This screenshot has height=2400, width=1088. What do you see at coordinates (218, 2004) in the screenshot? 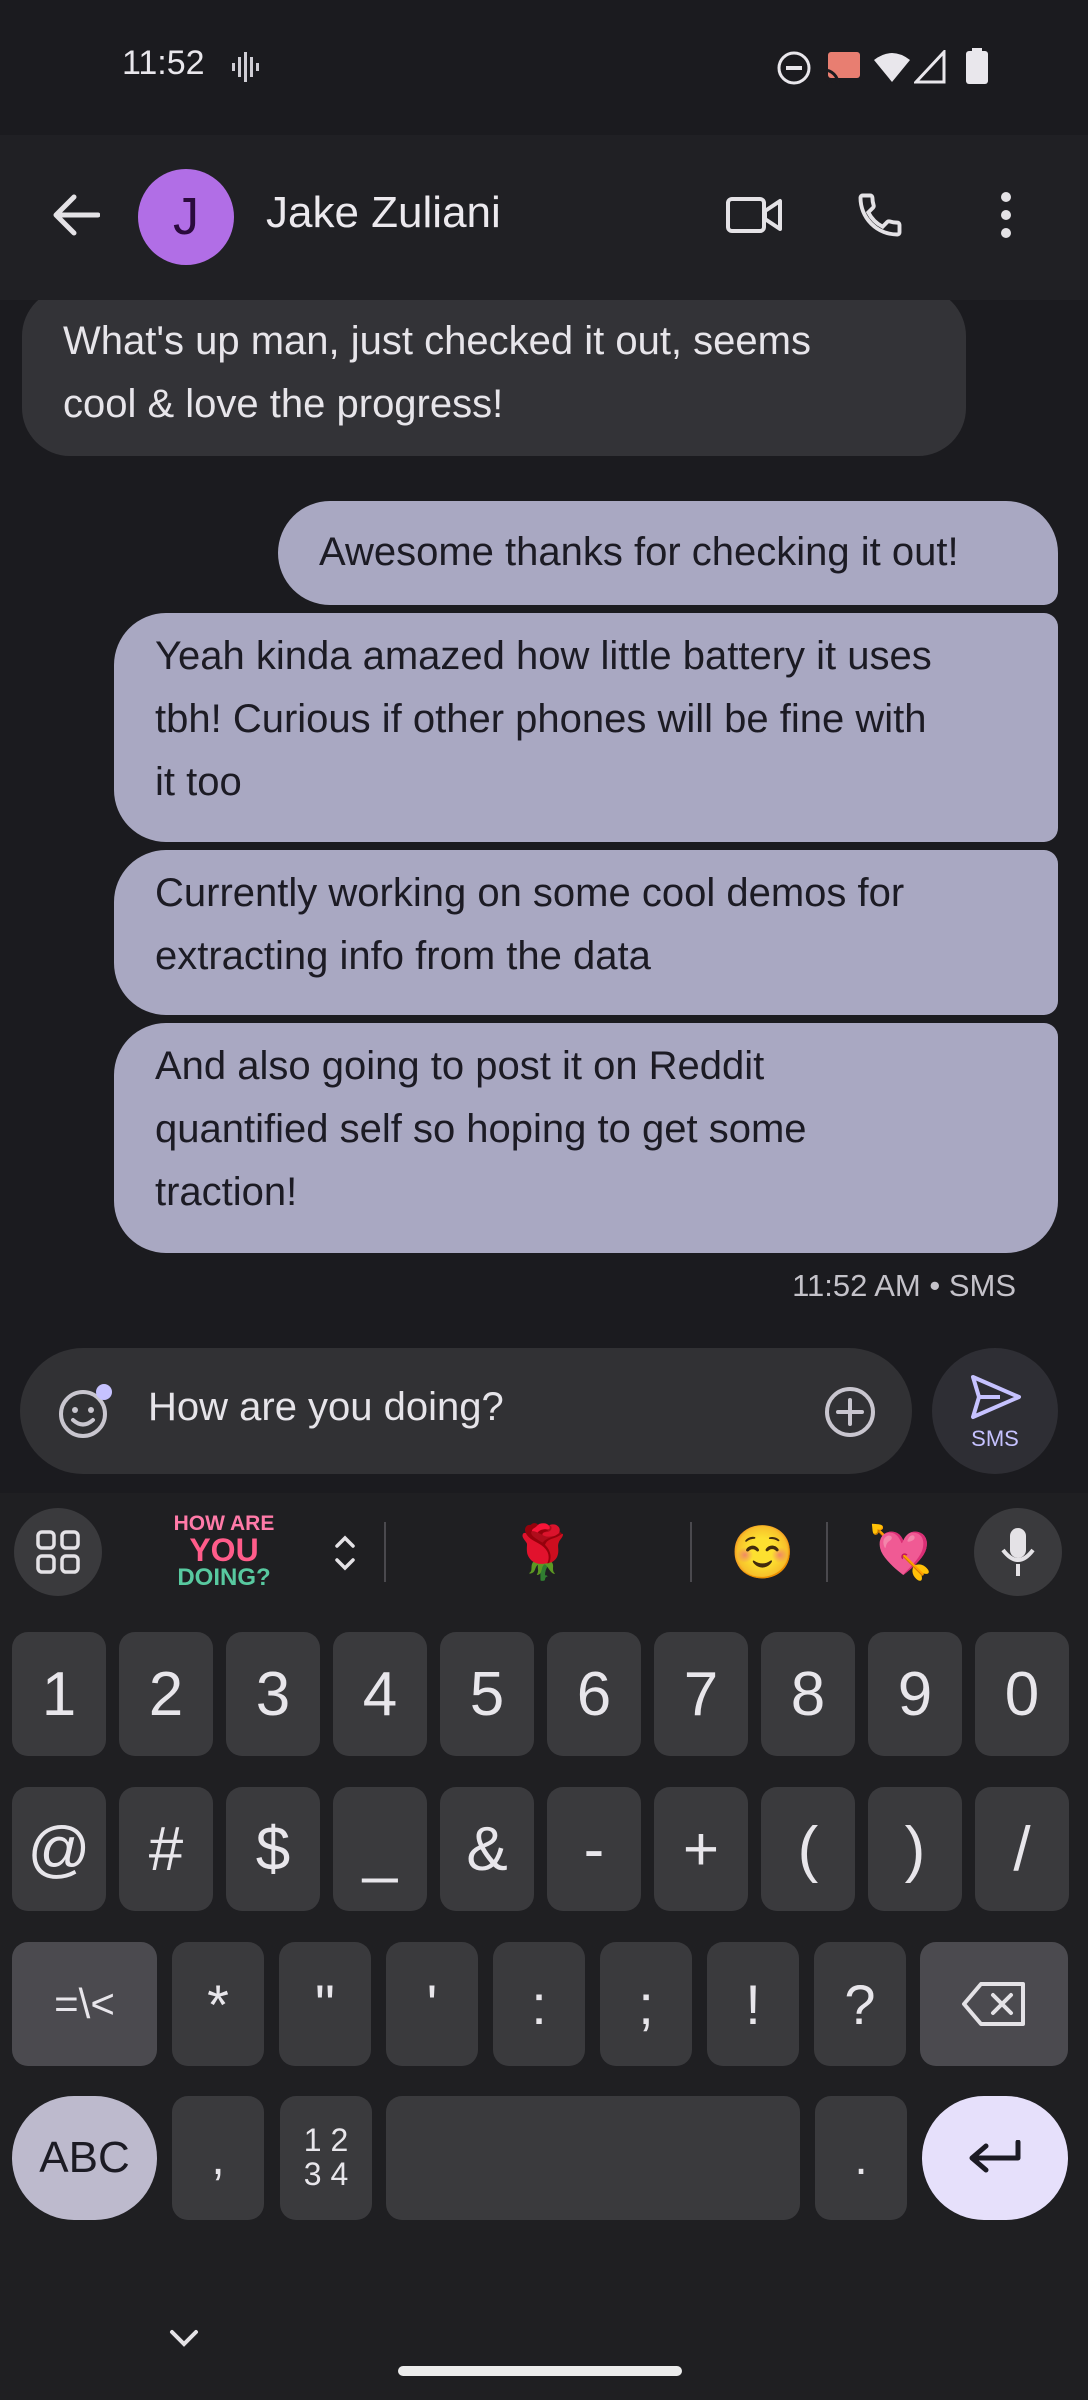
I see `punctuation-key: *` at bounding box center [218, 2004].